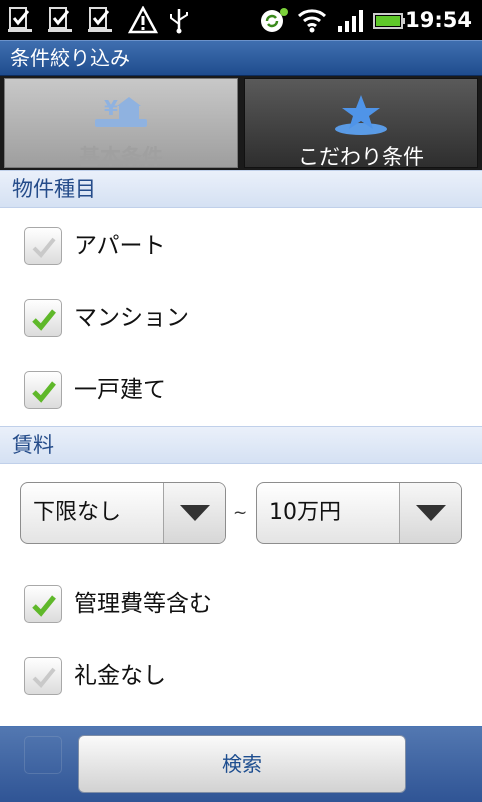  Describe the element at coordinates (241, 318) in the screenshot. I see `property-type-mansion: マンション` at that location.